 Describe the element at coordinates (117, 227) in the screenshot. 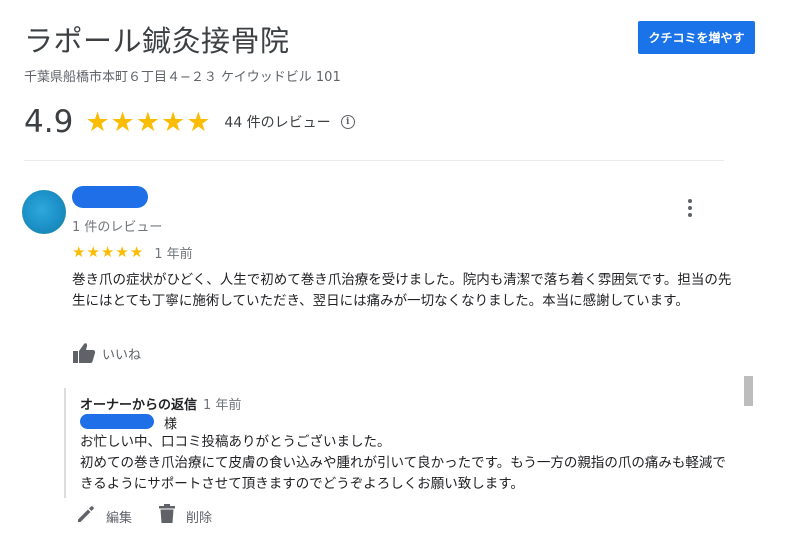

I see `reviewer-review-count: 1 件のレビュー` at that location.